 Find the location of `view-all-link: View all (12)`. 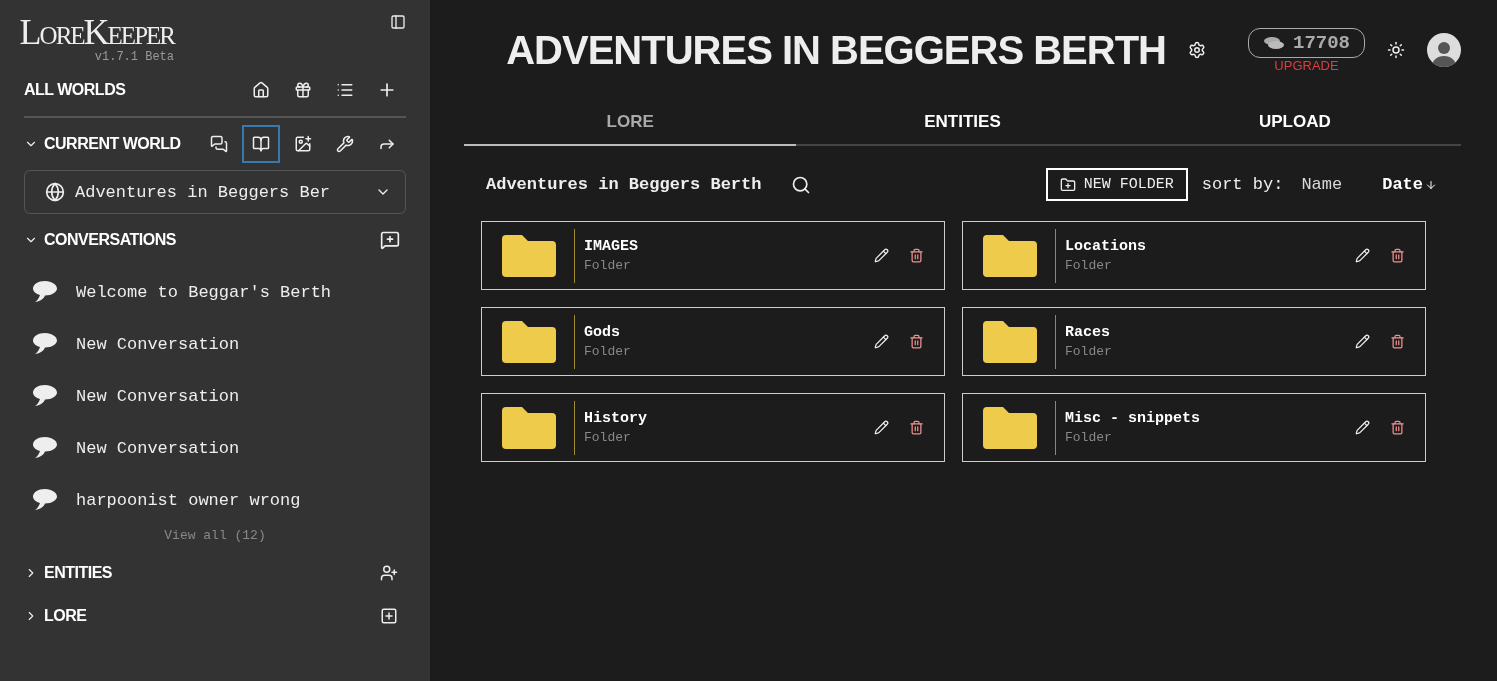

view-all-link: View all (12) is located at coordinates (215, 535).